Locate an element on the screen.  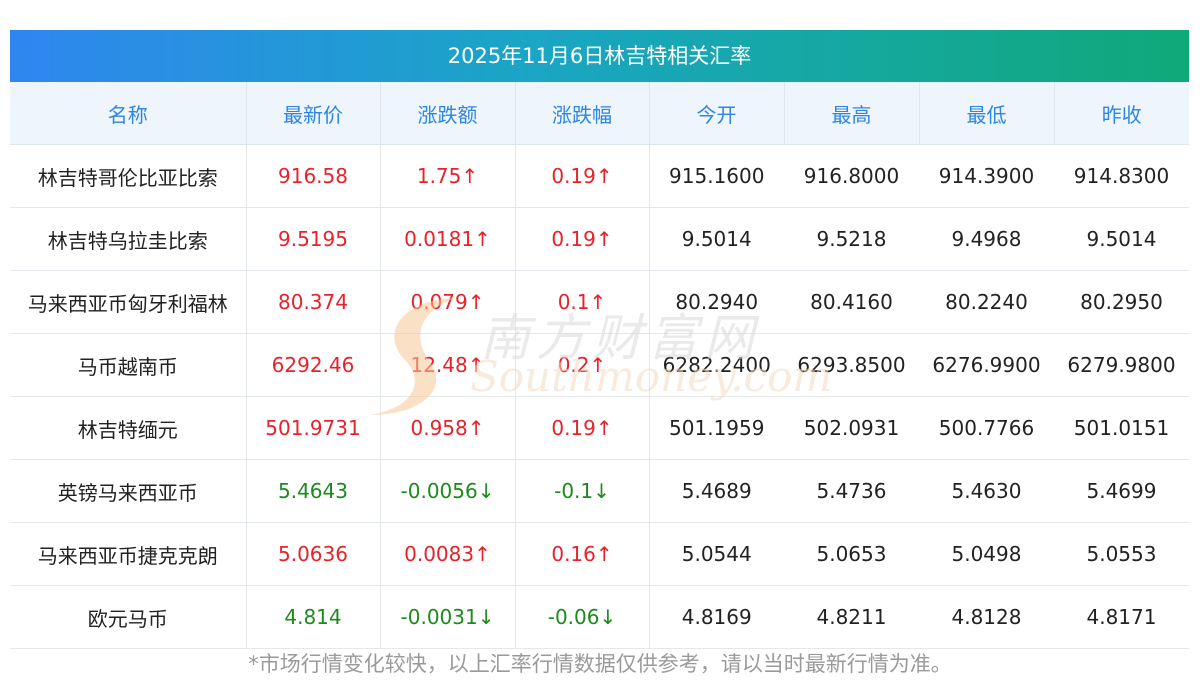
cell-name: 马来西亚币捷克克朗 is located at coordinates (128, 554).